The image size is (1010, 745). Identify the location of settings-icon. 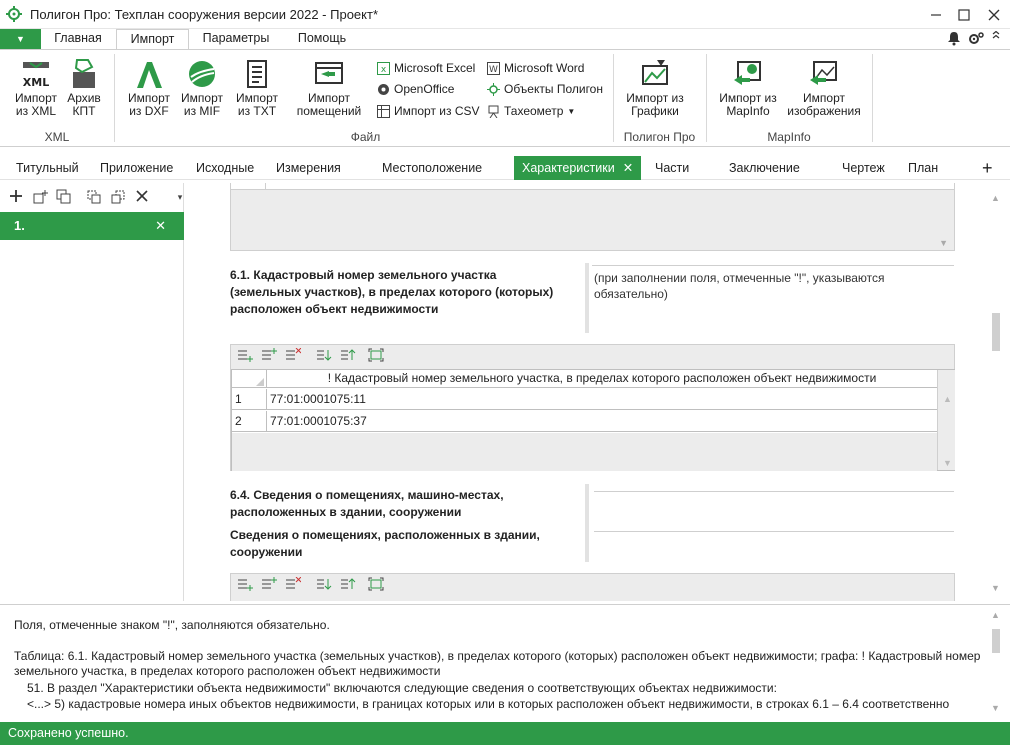
(976, 40).